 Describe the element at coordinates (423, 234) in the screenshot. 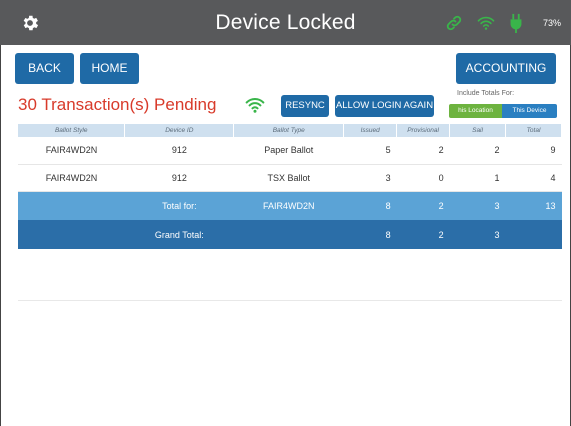

I see `grand-total-provisional: 2` at that location.